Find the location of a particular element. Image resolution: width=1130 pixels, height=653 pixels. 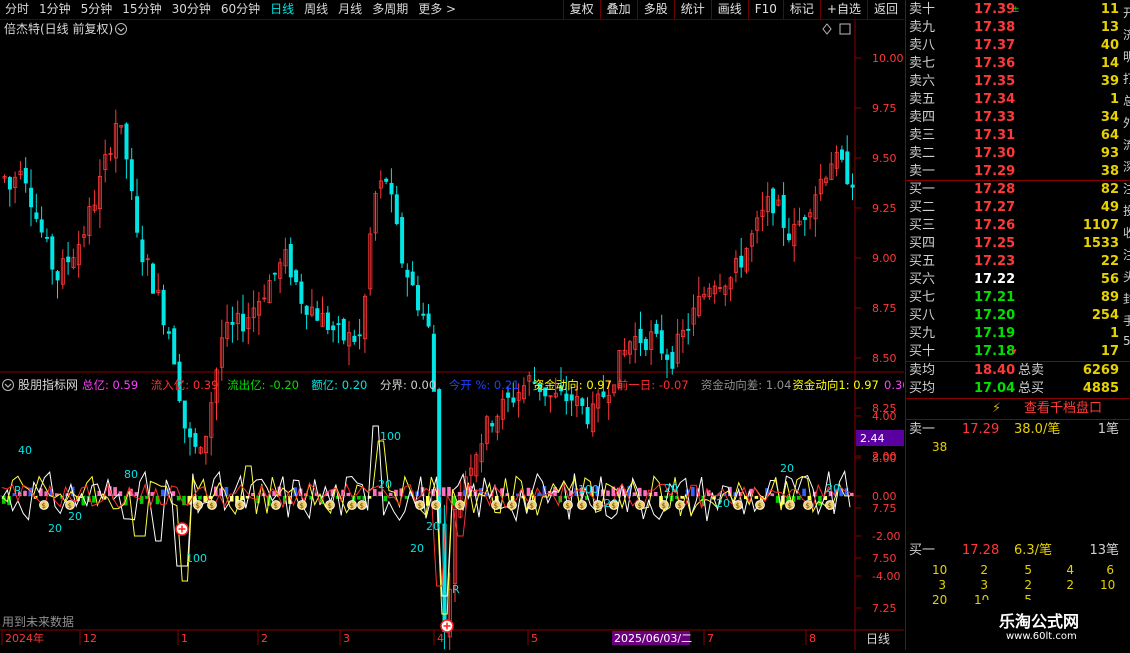

period-tab-9: 多周期 is located at coordinates (390, 9).